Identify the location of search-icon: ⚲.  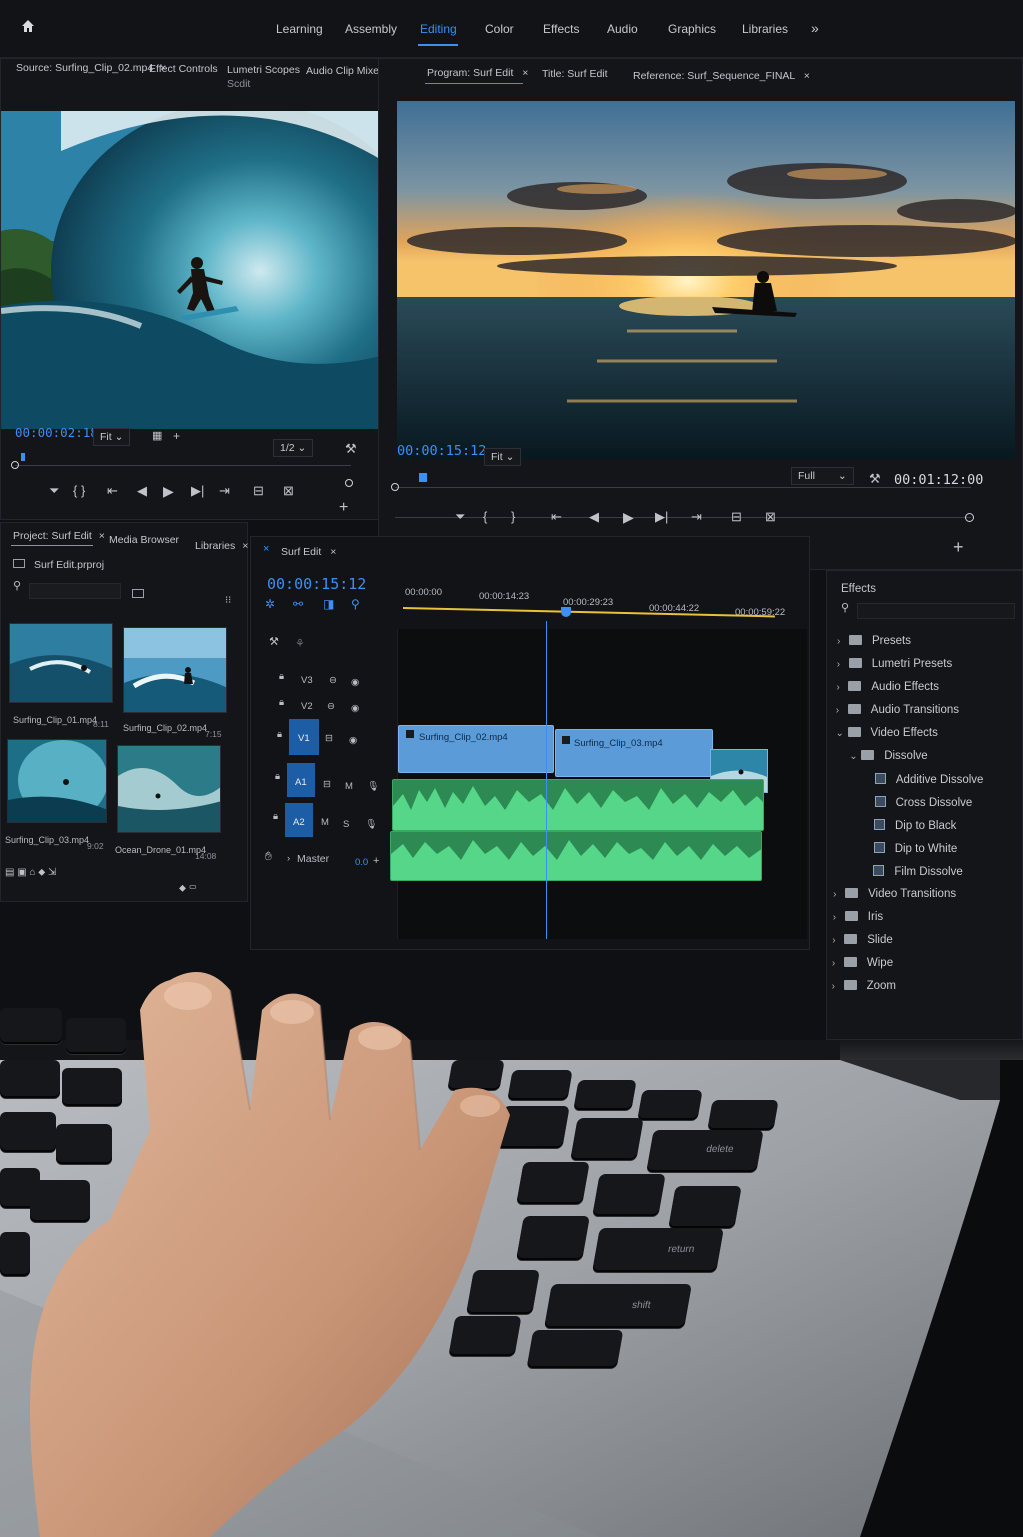
(845, 607).